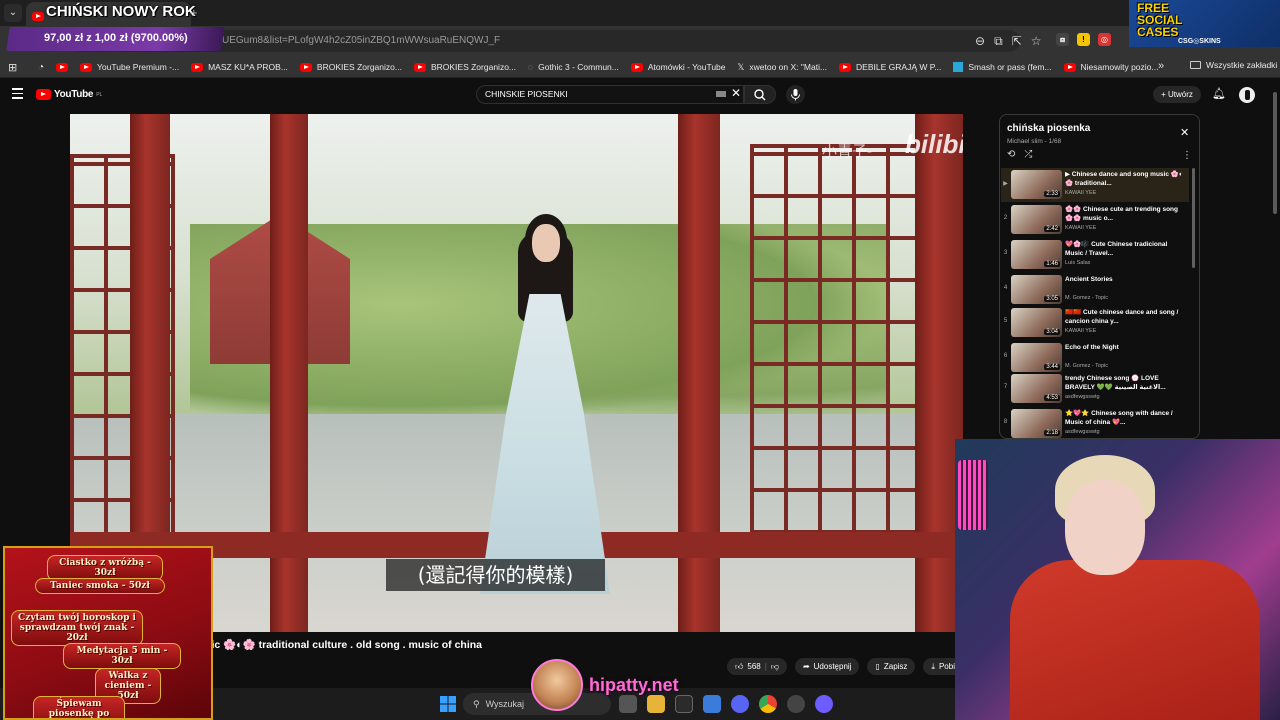  Describe the element at coordinates (38, 17) in the screenshot. I see `youtube-favicon-icon` at that location.